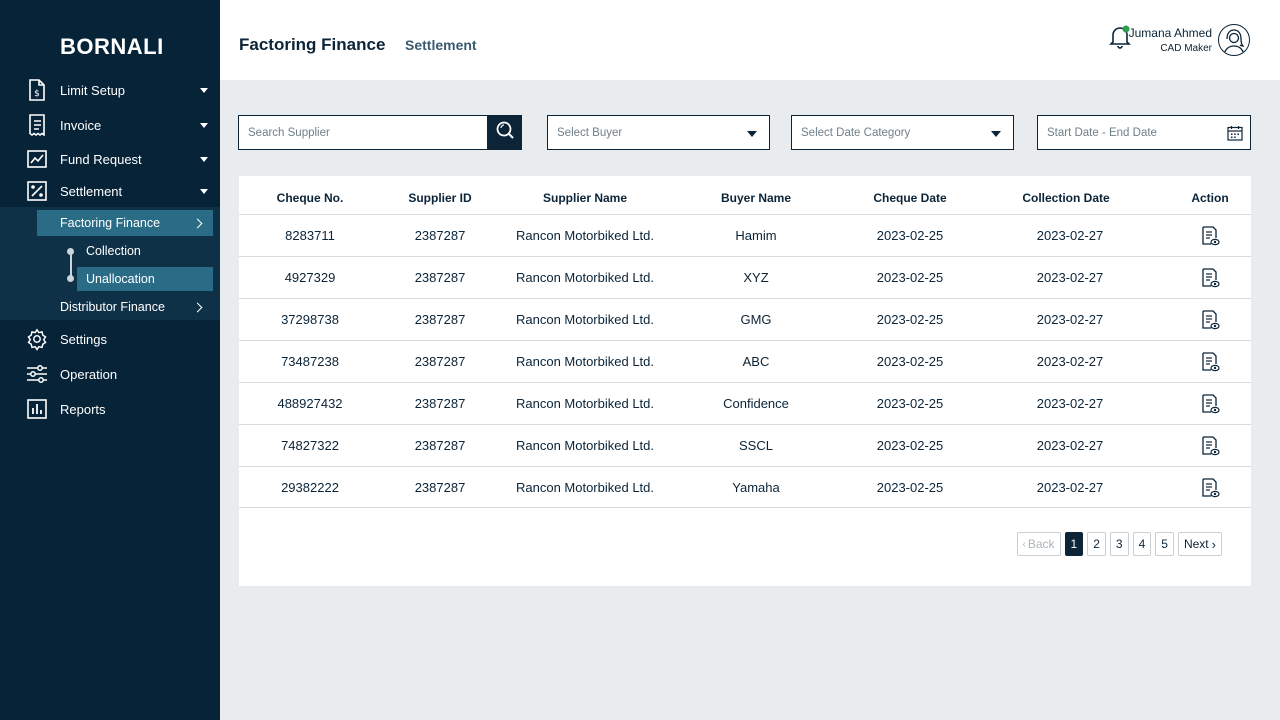 The height and width of the screenshot is (720, 1280). I want to click on column-header-action: Action, so click(1210, 198).